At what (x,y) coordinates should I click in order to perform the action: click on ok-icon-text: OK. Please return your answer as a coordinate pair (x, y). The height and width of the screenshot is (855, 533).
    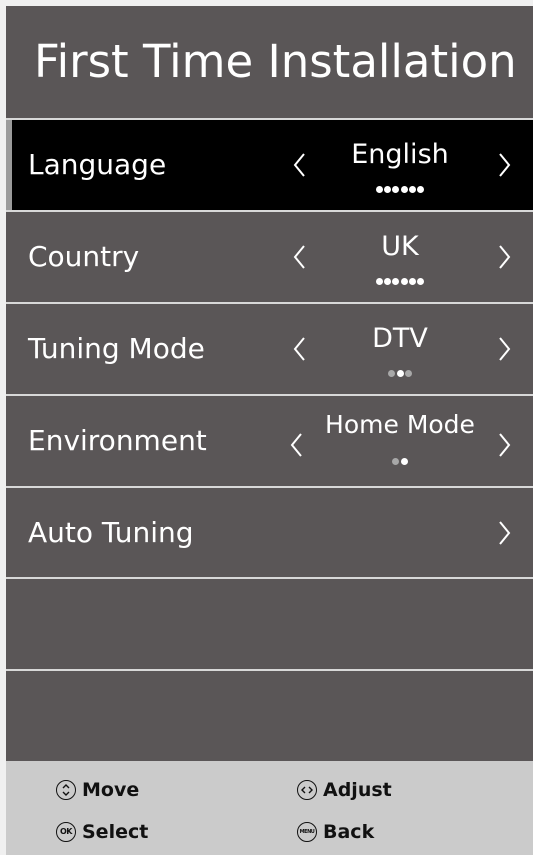
    Looking at the image, I should click on (66, 831).